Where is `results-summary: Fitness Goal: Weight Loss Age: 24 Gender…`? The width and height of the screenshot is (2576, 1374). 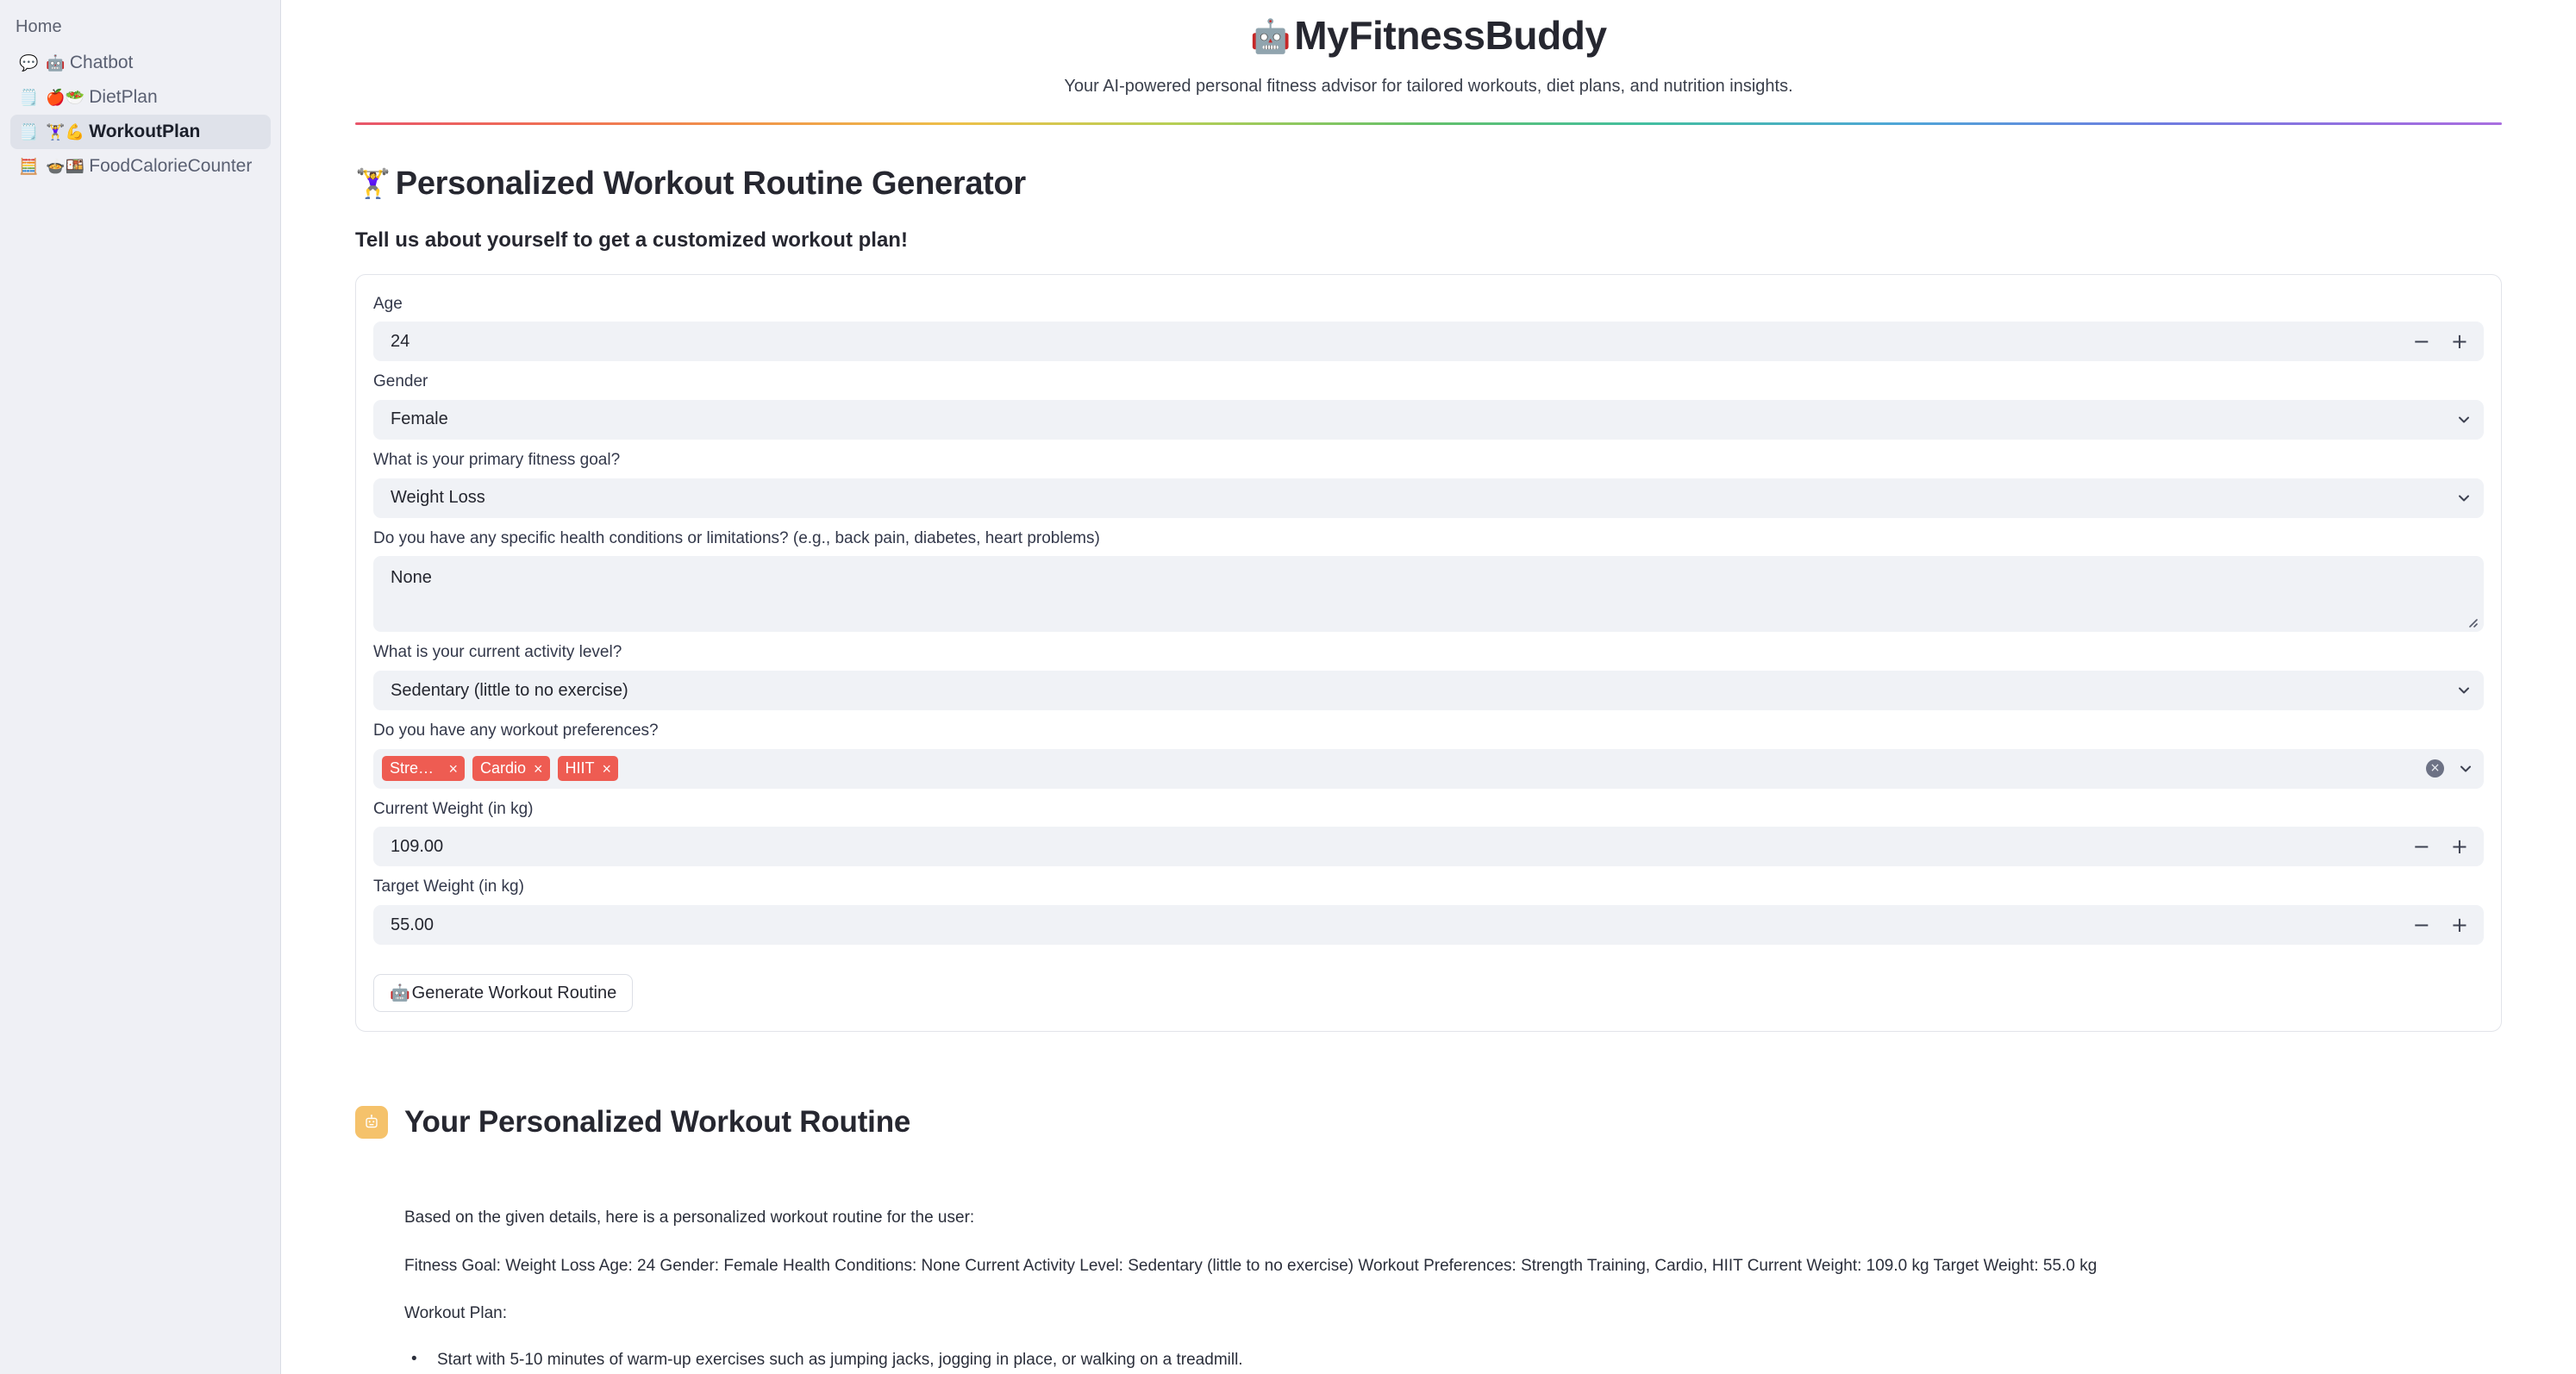
results-summary: Fitness Goal: Weight Loss Age: 24 Gender… is located at coordinates (1251, 1265).